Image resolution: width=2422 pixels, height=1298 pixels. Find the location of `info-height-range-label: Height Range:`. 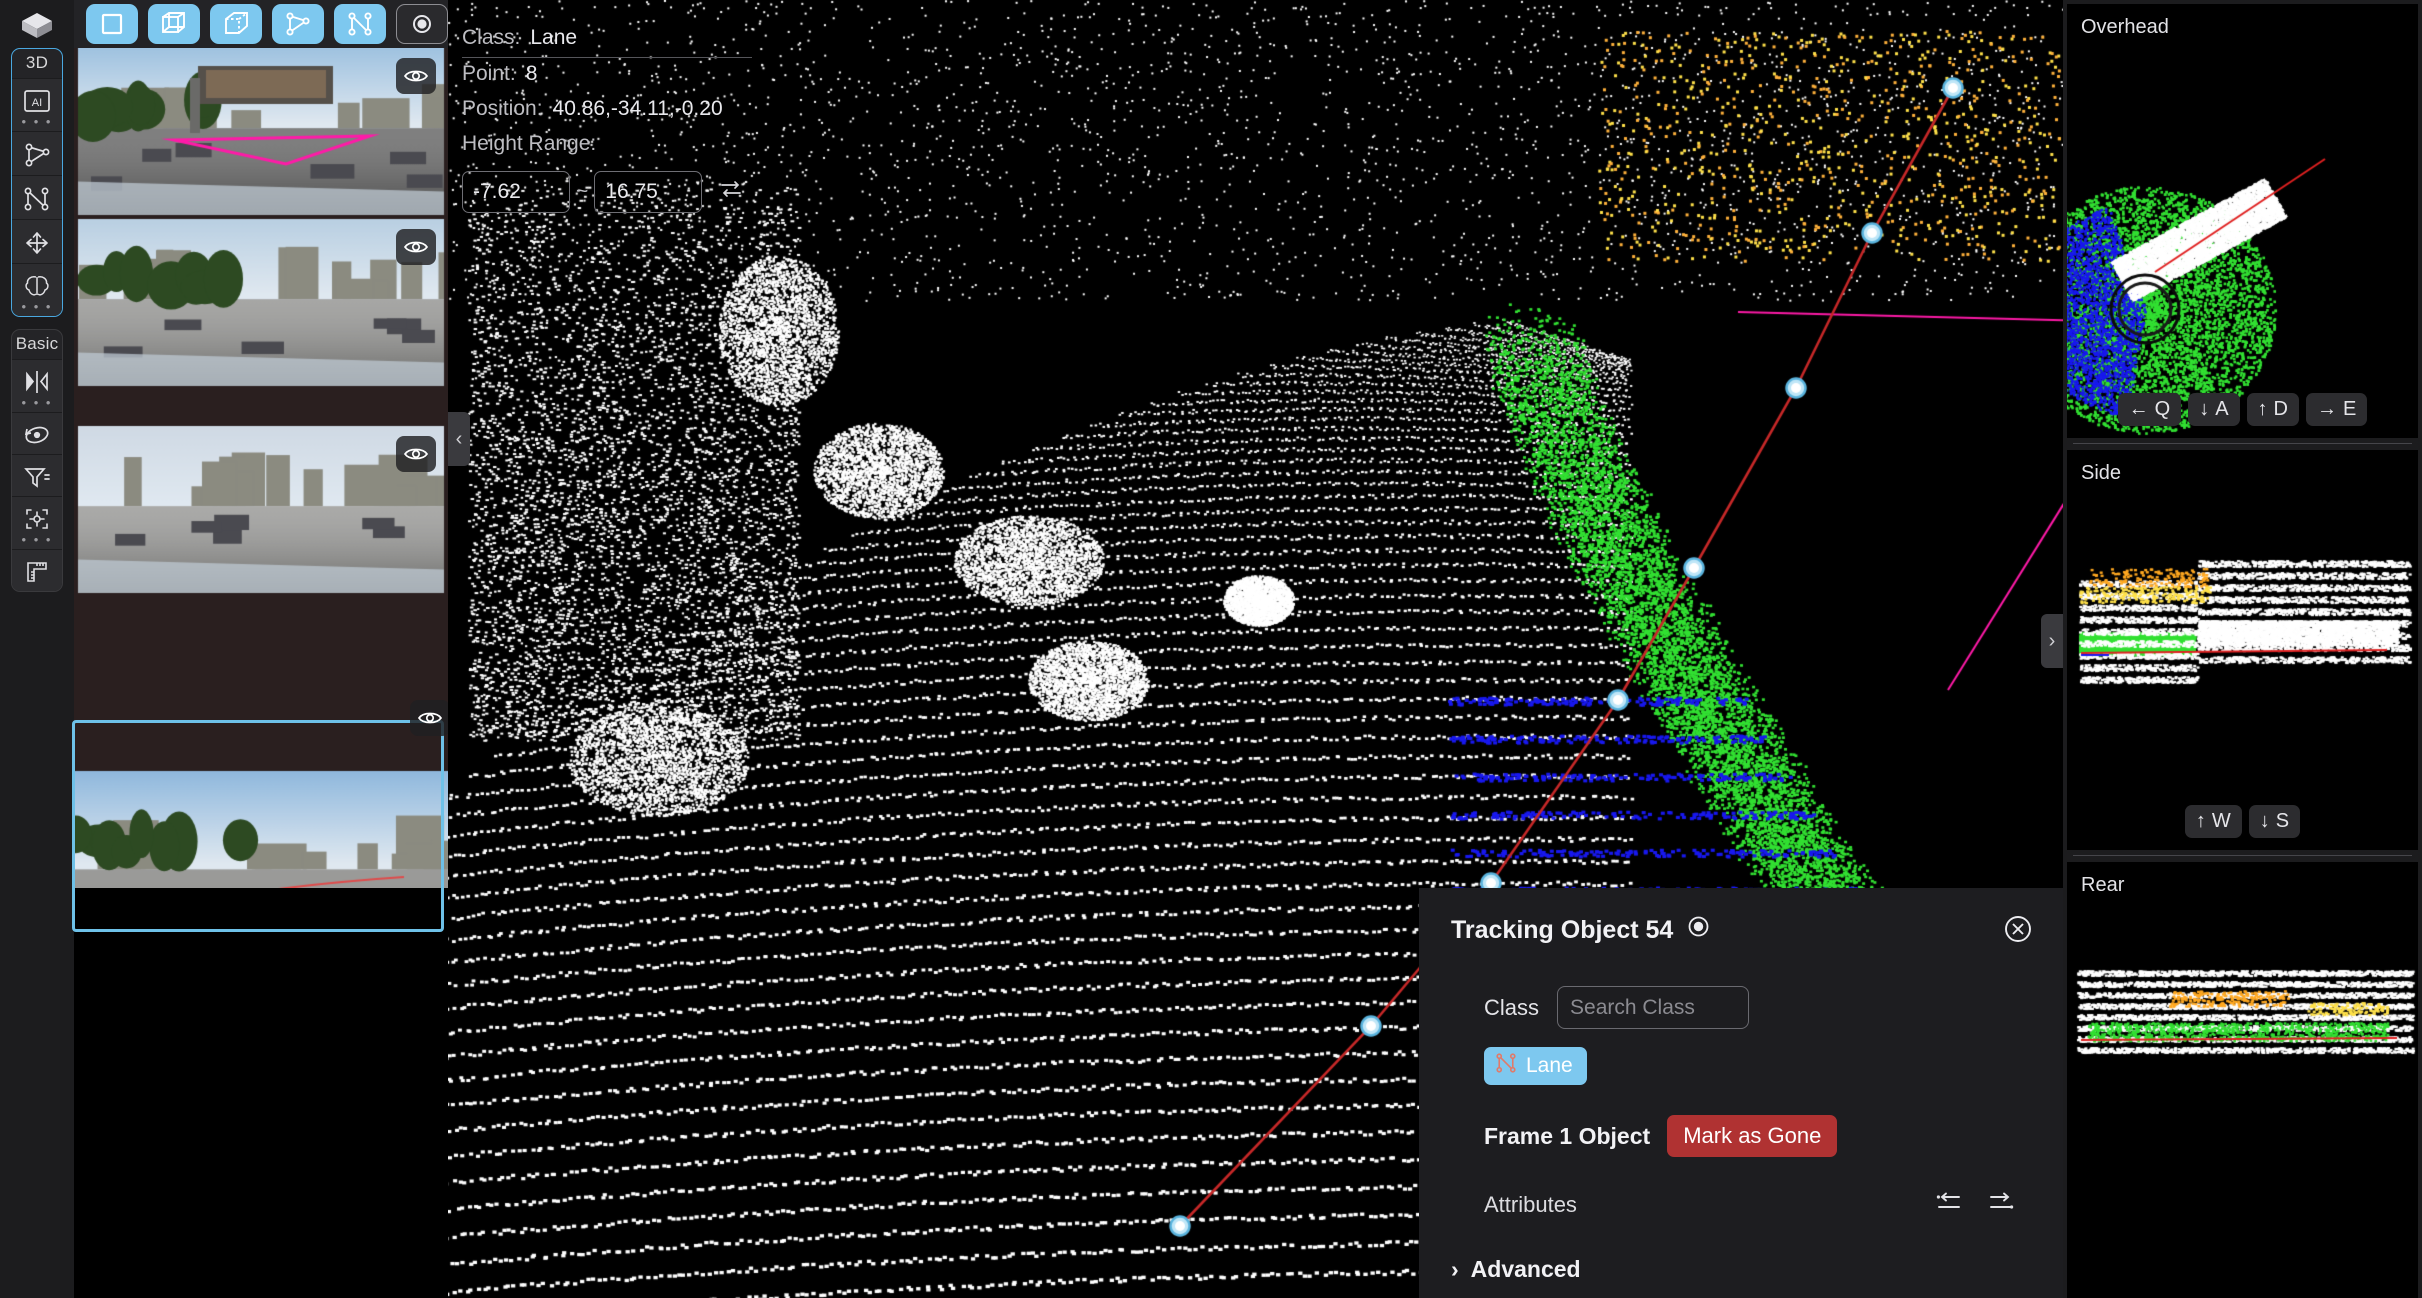

info-height-range-label: Height Range: is located at coordinates (529, 143).